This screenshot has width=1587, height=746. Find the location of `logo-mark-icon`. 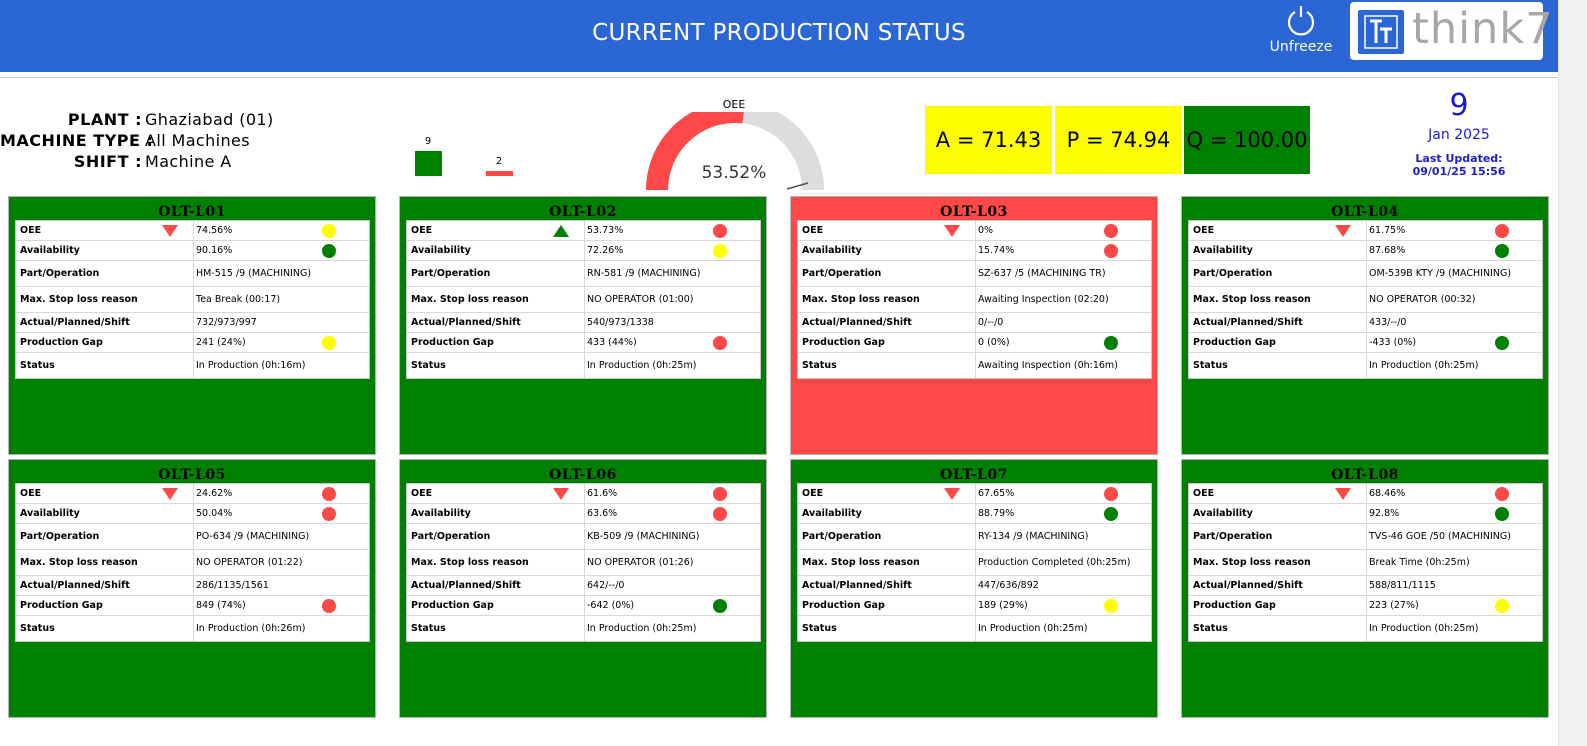

logo-mark-icon is located at coordinates (1381, 32).